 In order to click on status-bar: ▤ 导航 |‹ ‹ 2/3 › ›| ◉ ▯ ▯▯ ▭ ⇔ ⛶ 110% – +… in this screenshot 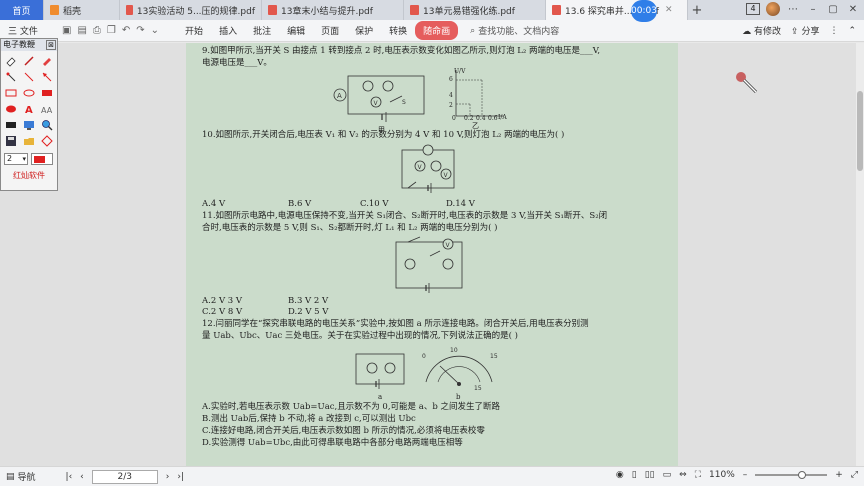, I will do `click(432, 476)`.